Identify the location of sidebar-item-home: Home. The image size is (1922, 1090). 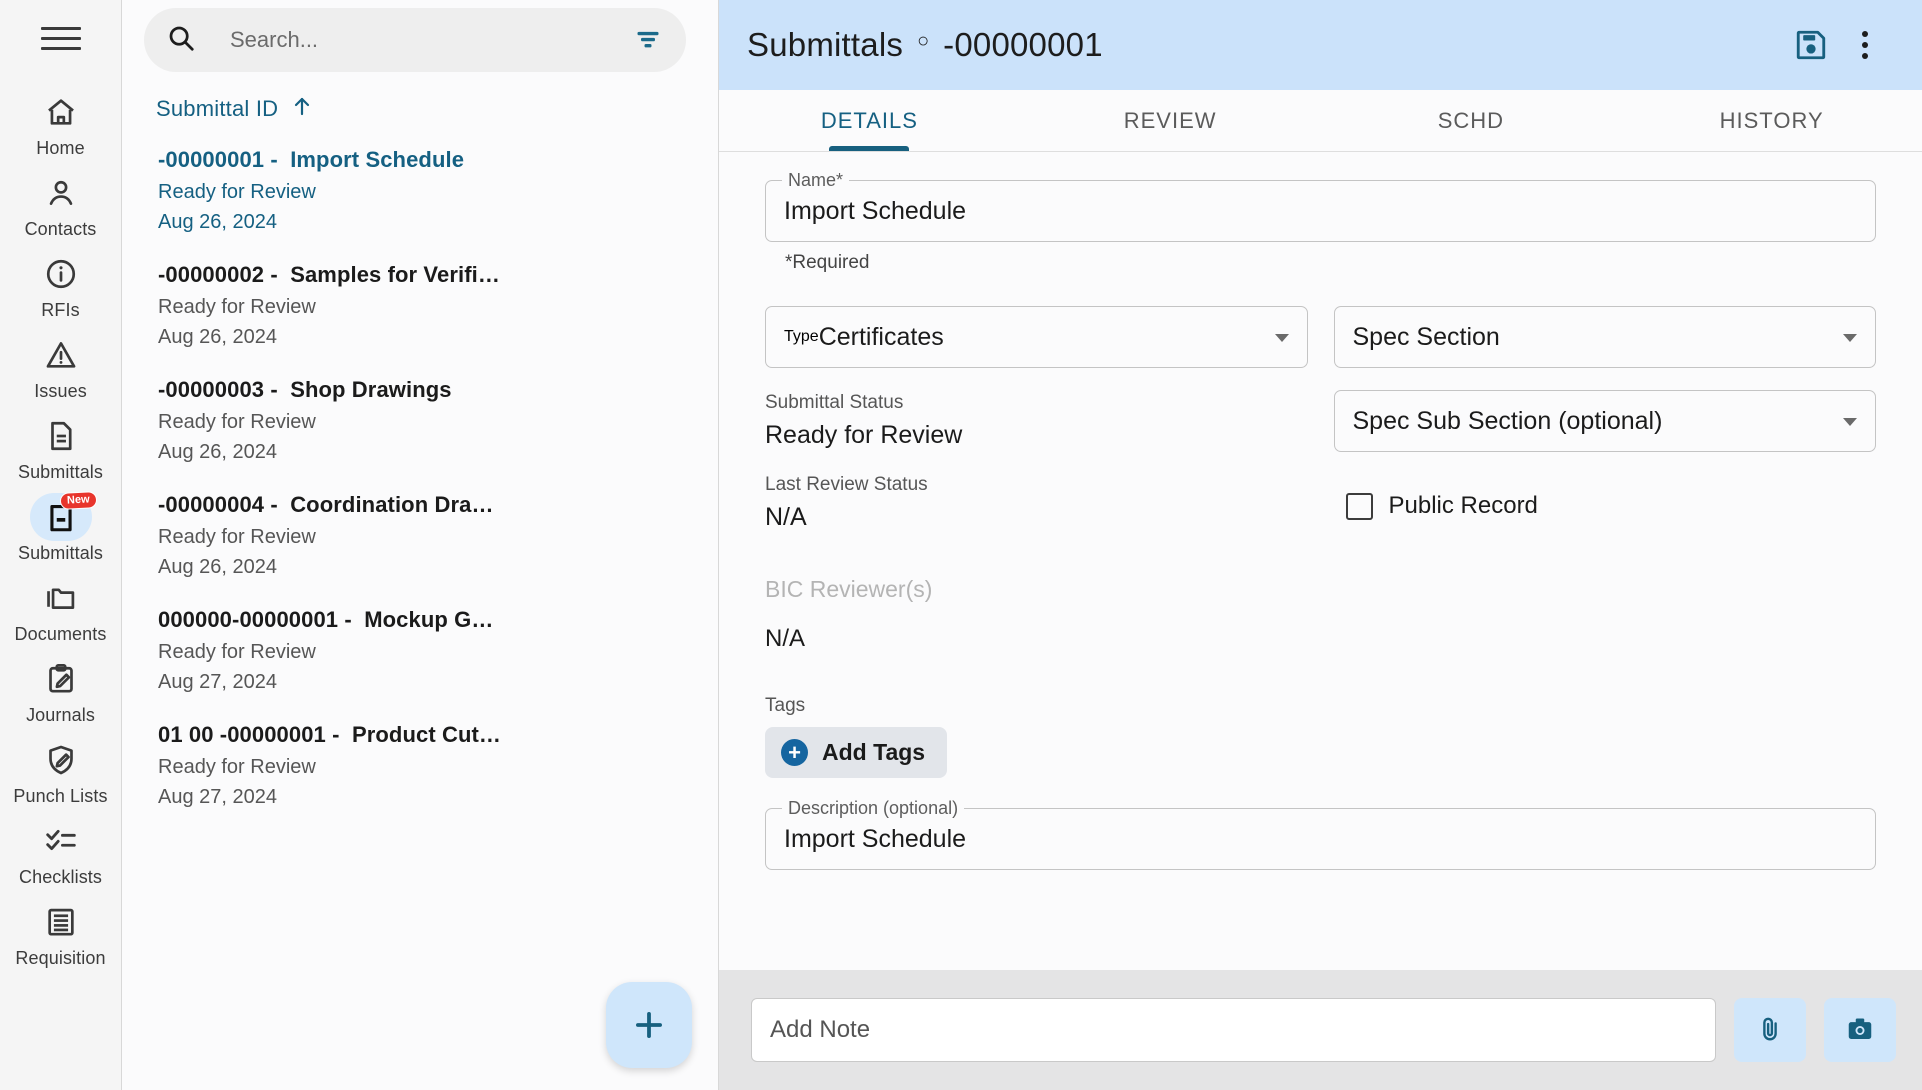
(60, 122).